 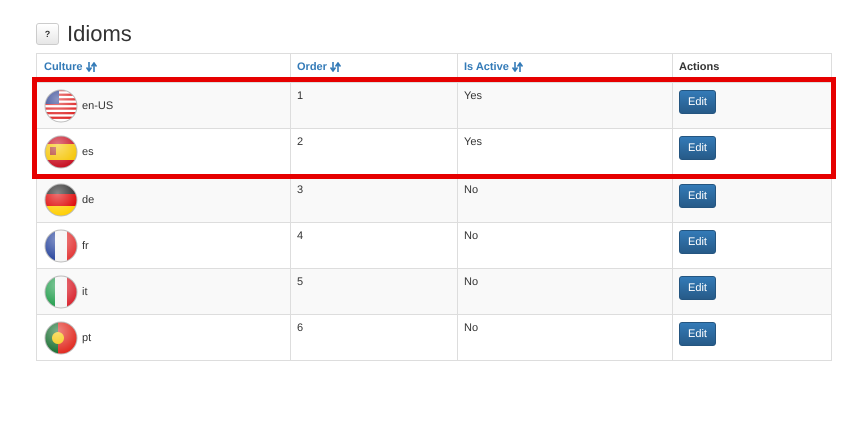 What do you see at coordinates (300, 142) in the screenshot?
I see `order-text: 2` at bounding box center [300, 142].